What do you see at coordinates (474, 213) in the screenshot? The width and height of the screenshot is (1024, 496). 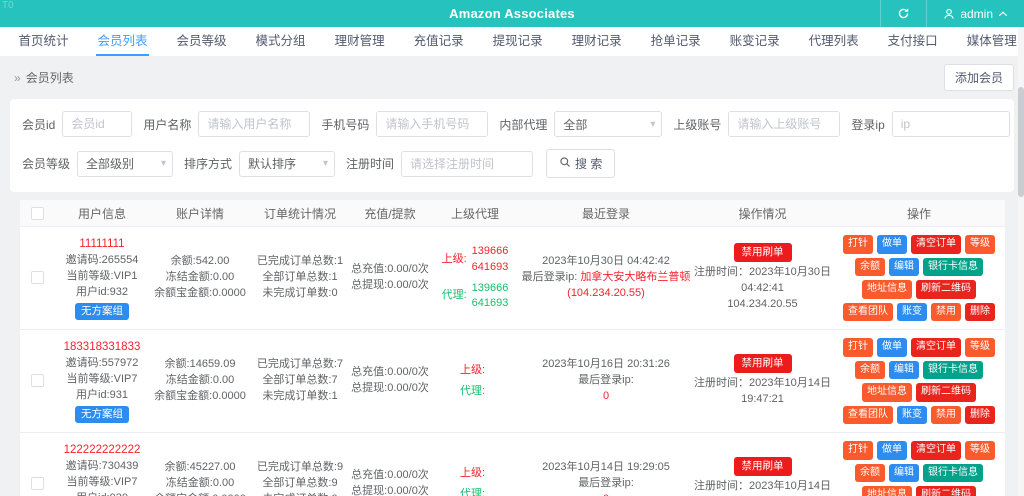 I see `column-header-4: 上级代理` at bounding box center [474, 213].